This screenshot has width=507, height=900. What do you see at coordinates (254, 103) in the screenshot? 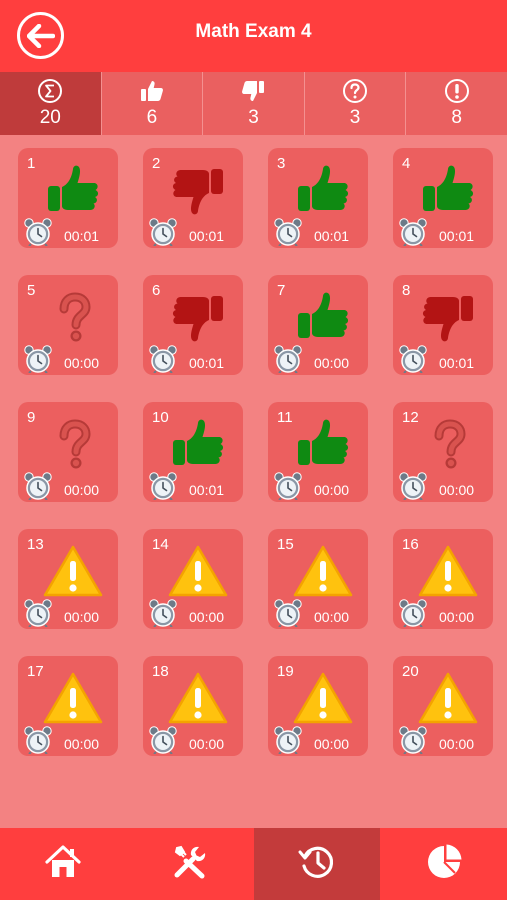
I see `stat-filter-thumbs-down: 3` at bounding box center [254, 103].